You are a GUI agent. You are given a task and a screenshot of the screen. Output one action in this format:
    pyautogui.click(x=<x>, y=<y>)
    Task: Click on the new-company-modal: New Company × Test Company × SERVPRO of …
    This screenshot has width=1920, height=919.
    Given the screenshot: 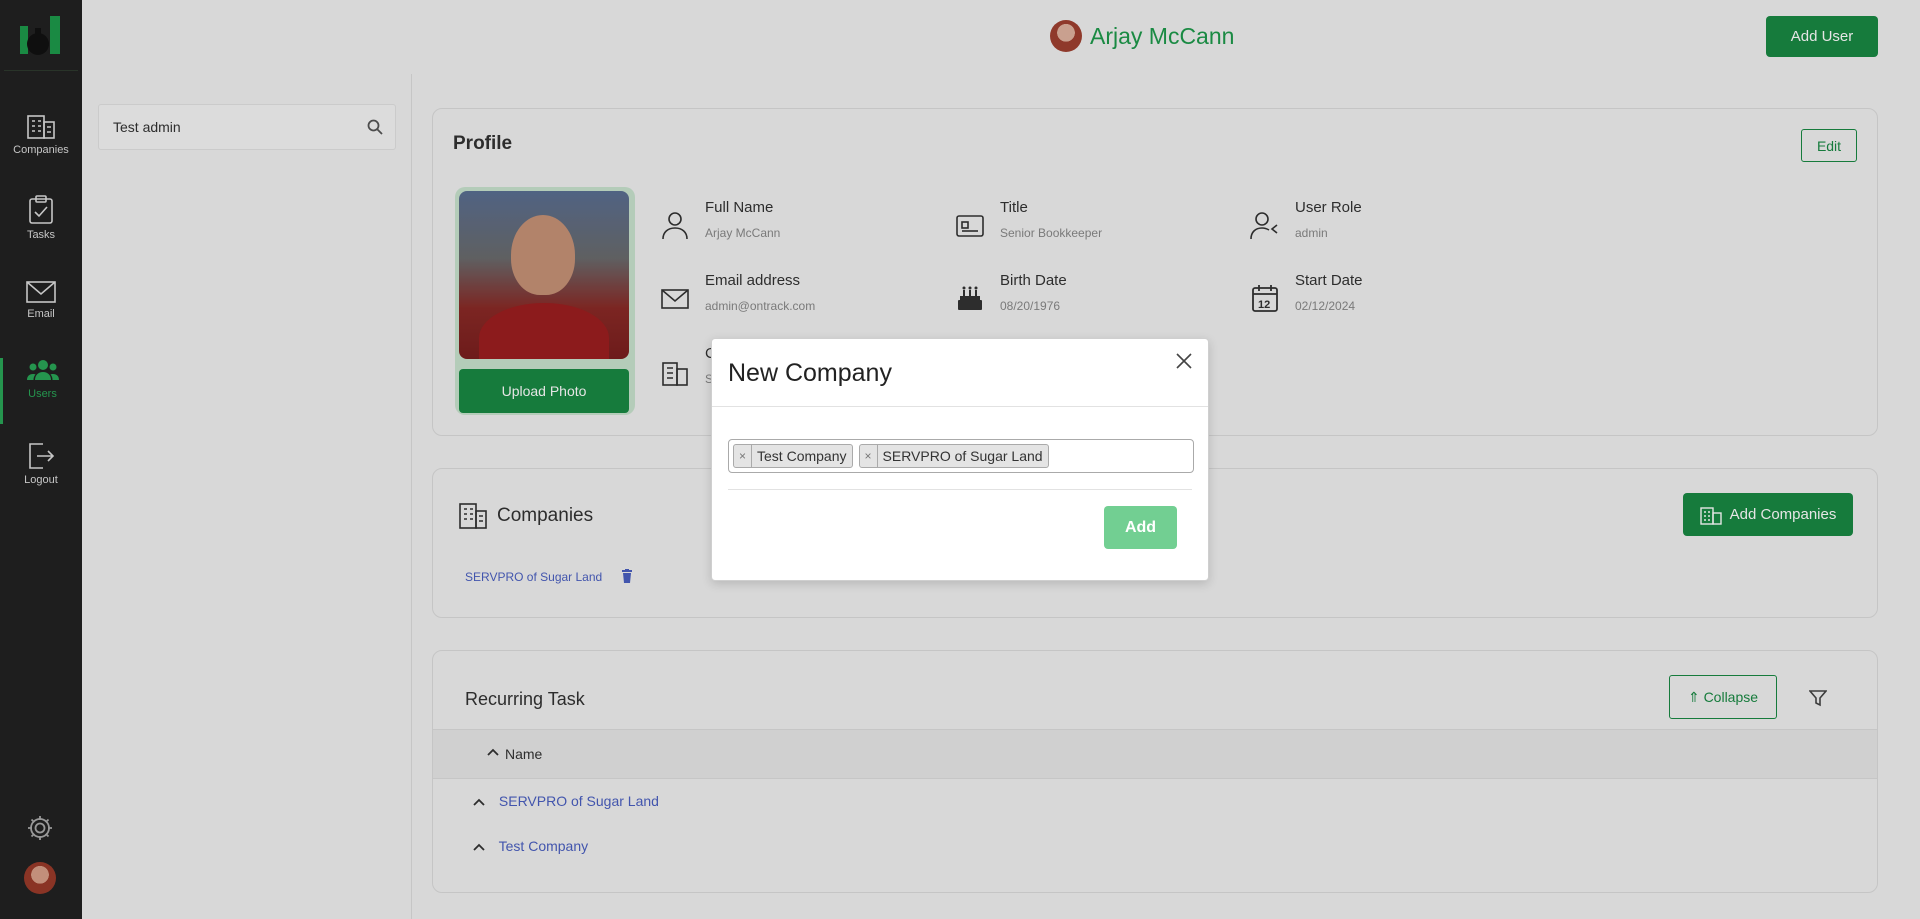 What is the action you would take?
    pyautogui.click(x=960, y=459)
    